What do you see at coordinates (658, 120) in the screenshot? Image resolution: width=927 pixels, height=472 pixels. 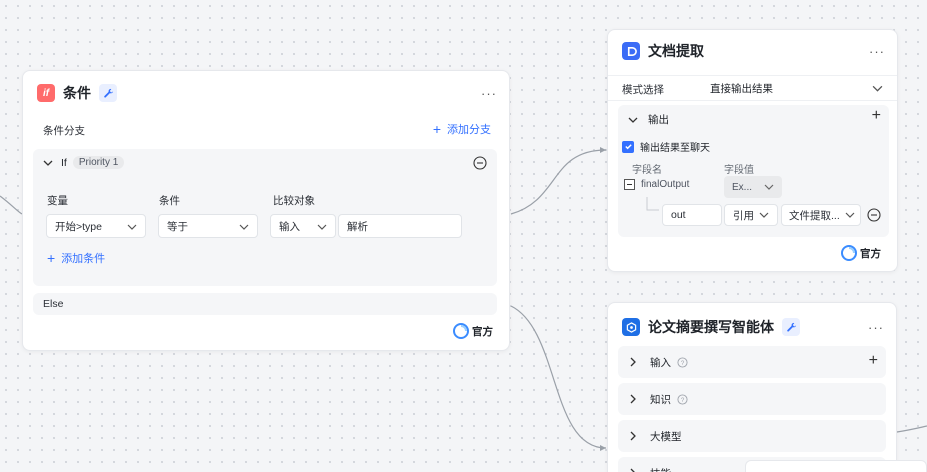 I see `output-label: 输出` at bounding box center [658, 120].